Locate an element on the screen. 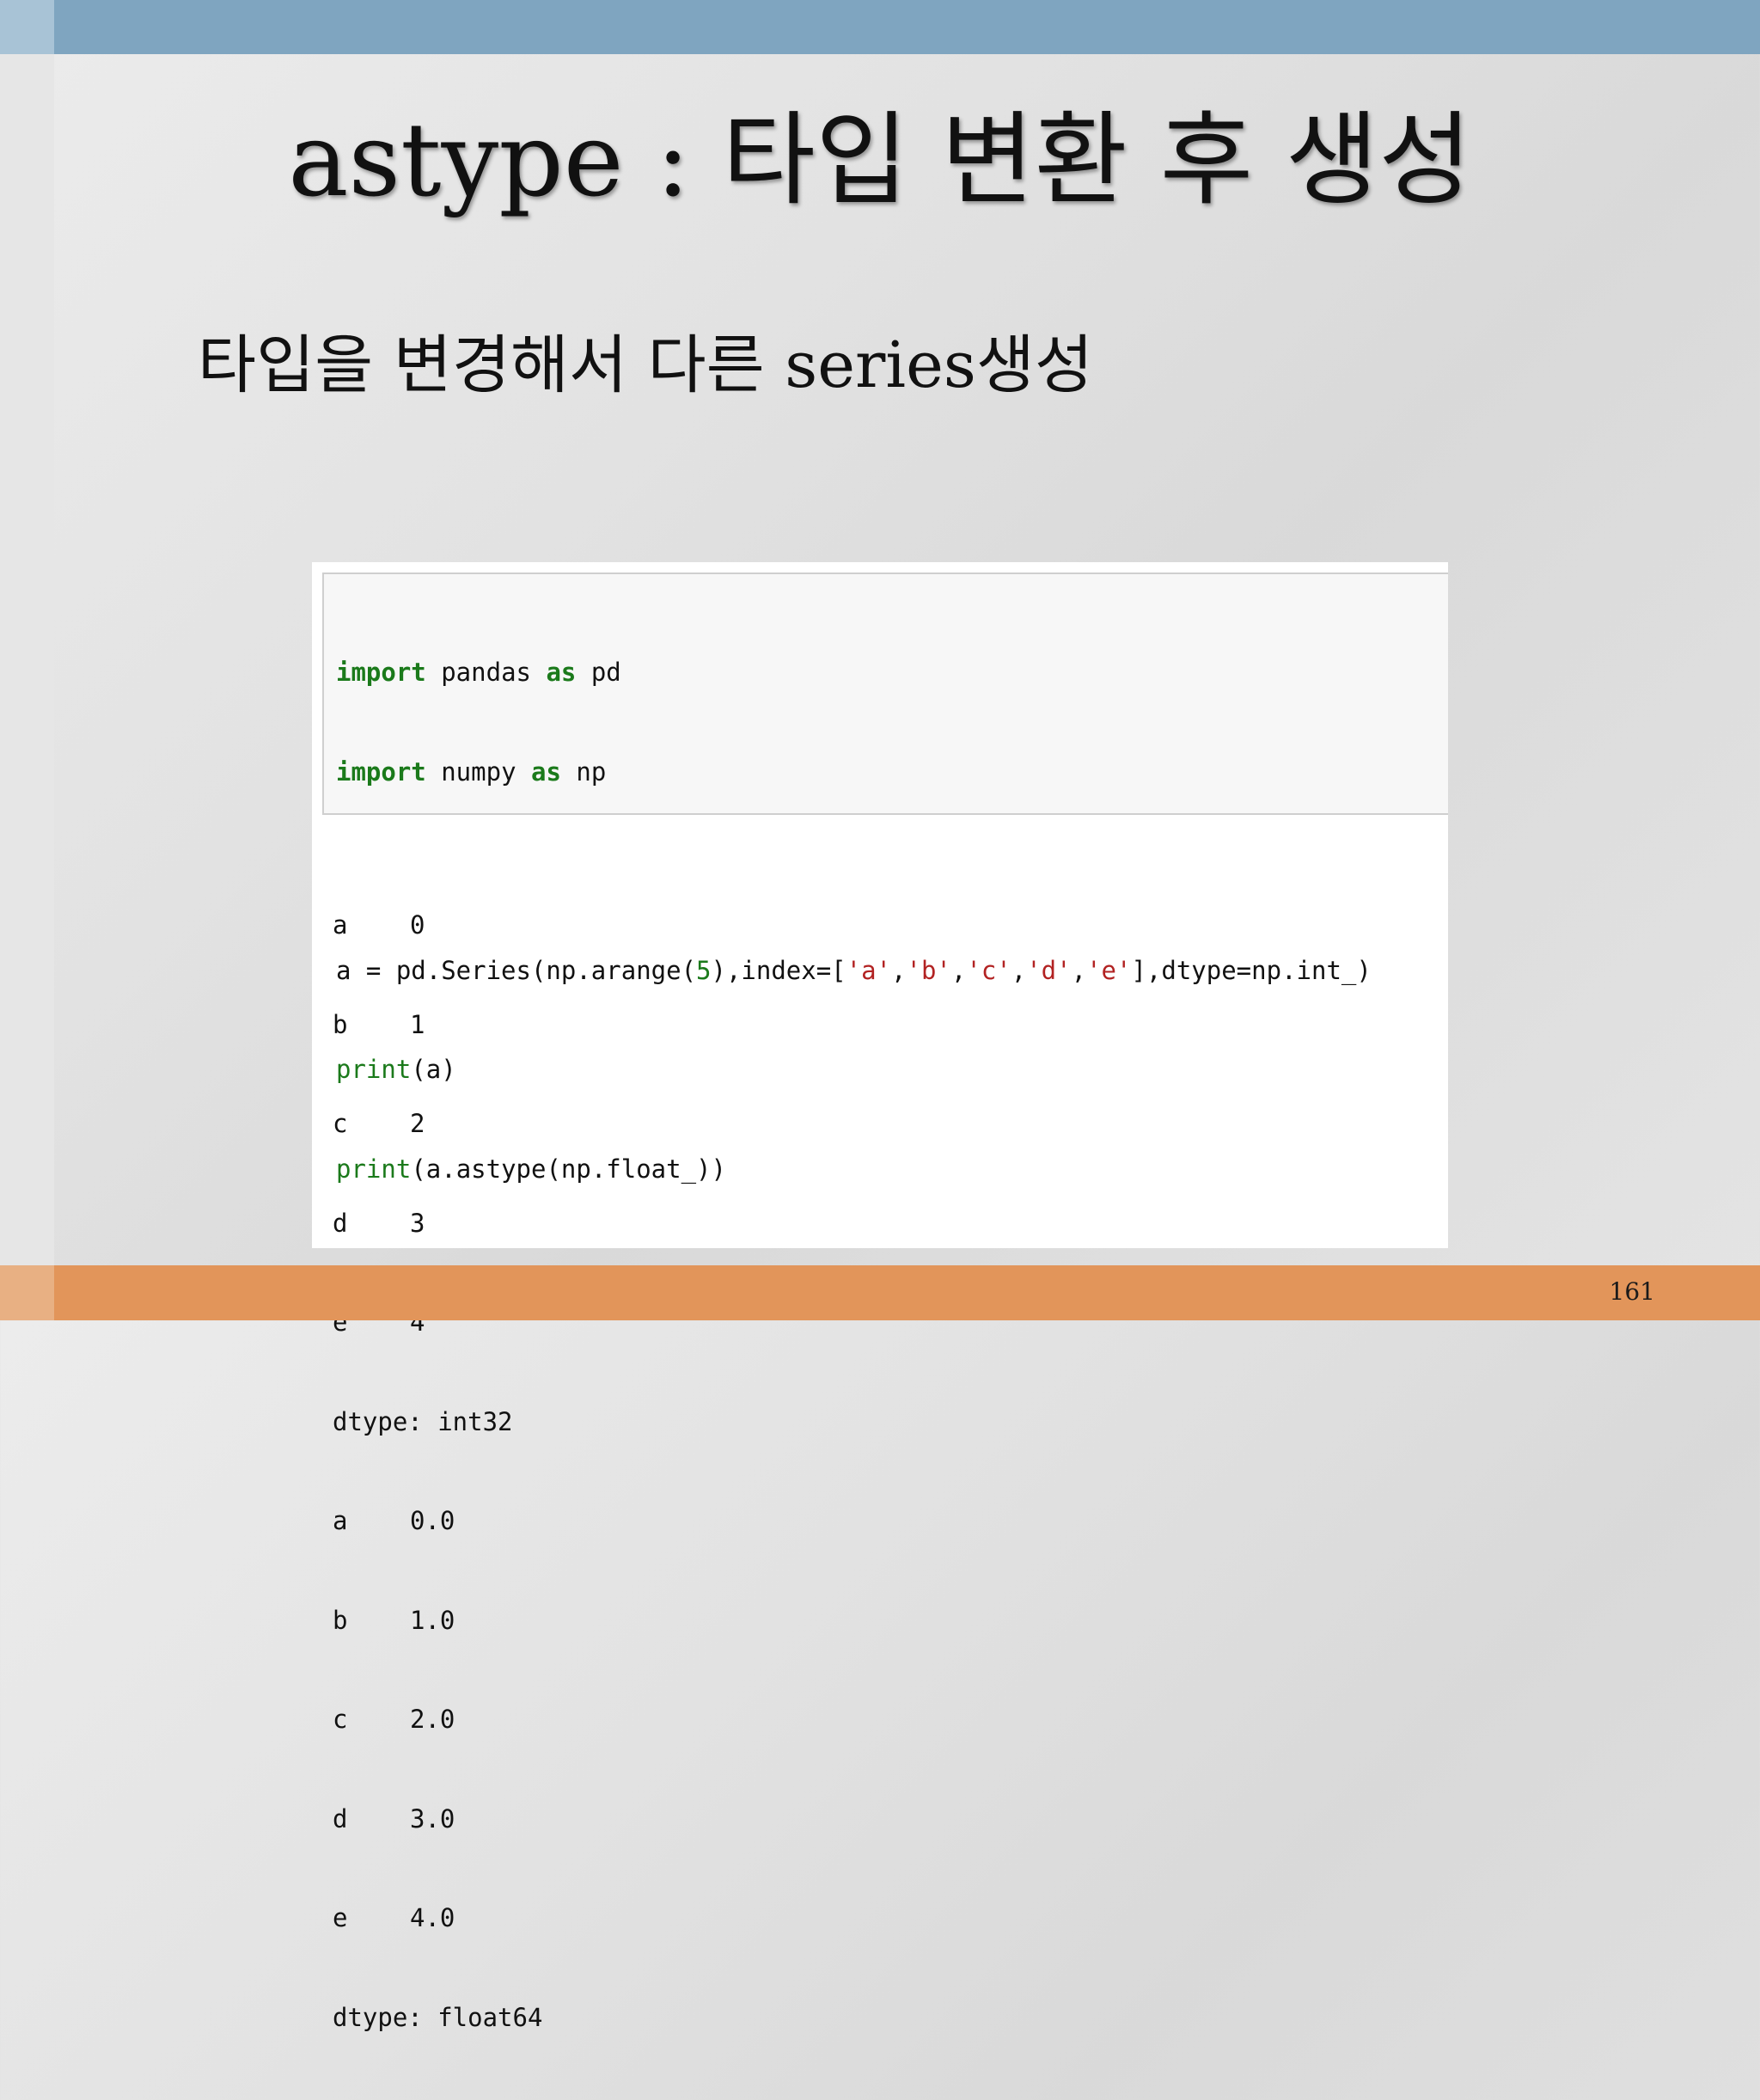  output-dtype: dtype: int32 is located at coordinates (423, 1421).